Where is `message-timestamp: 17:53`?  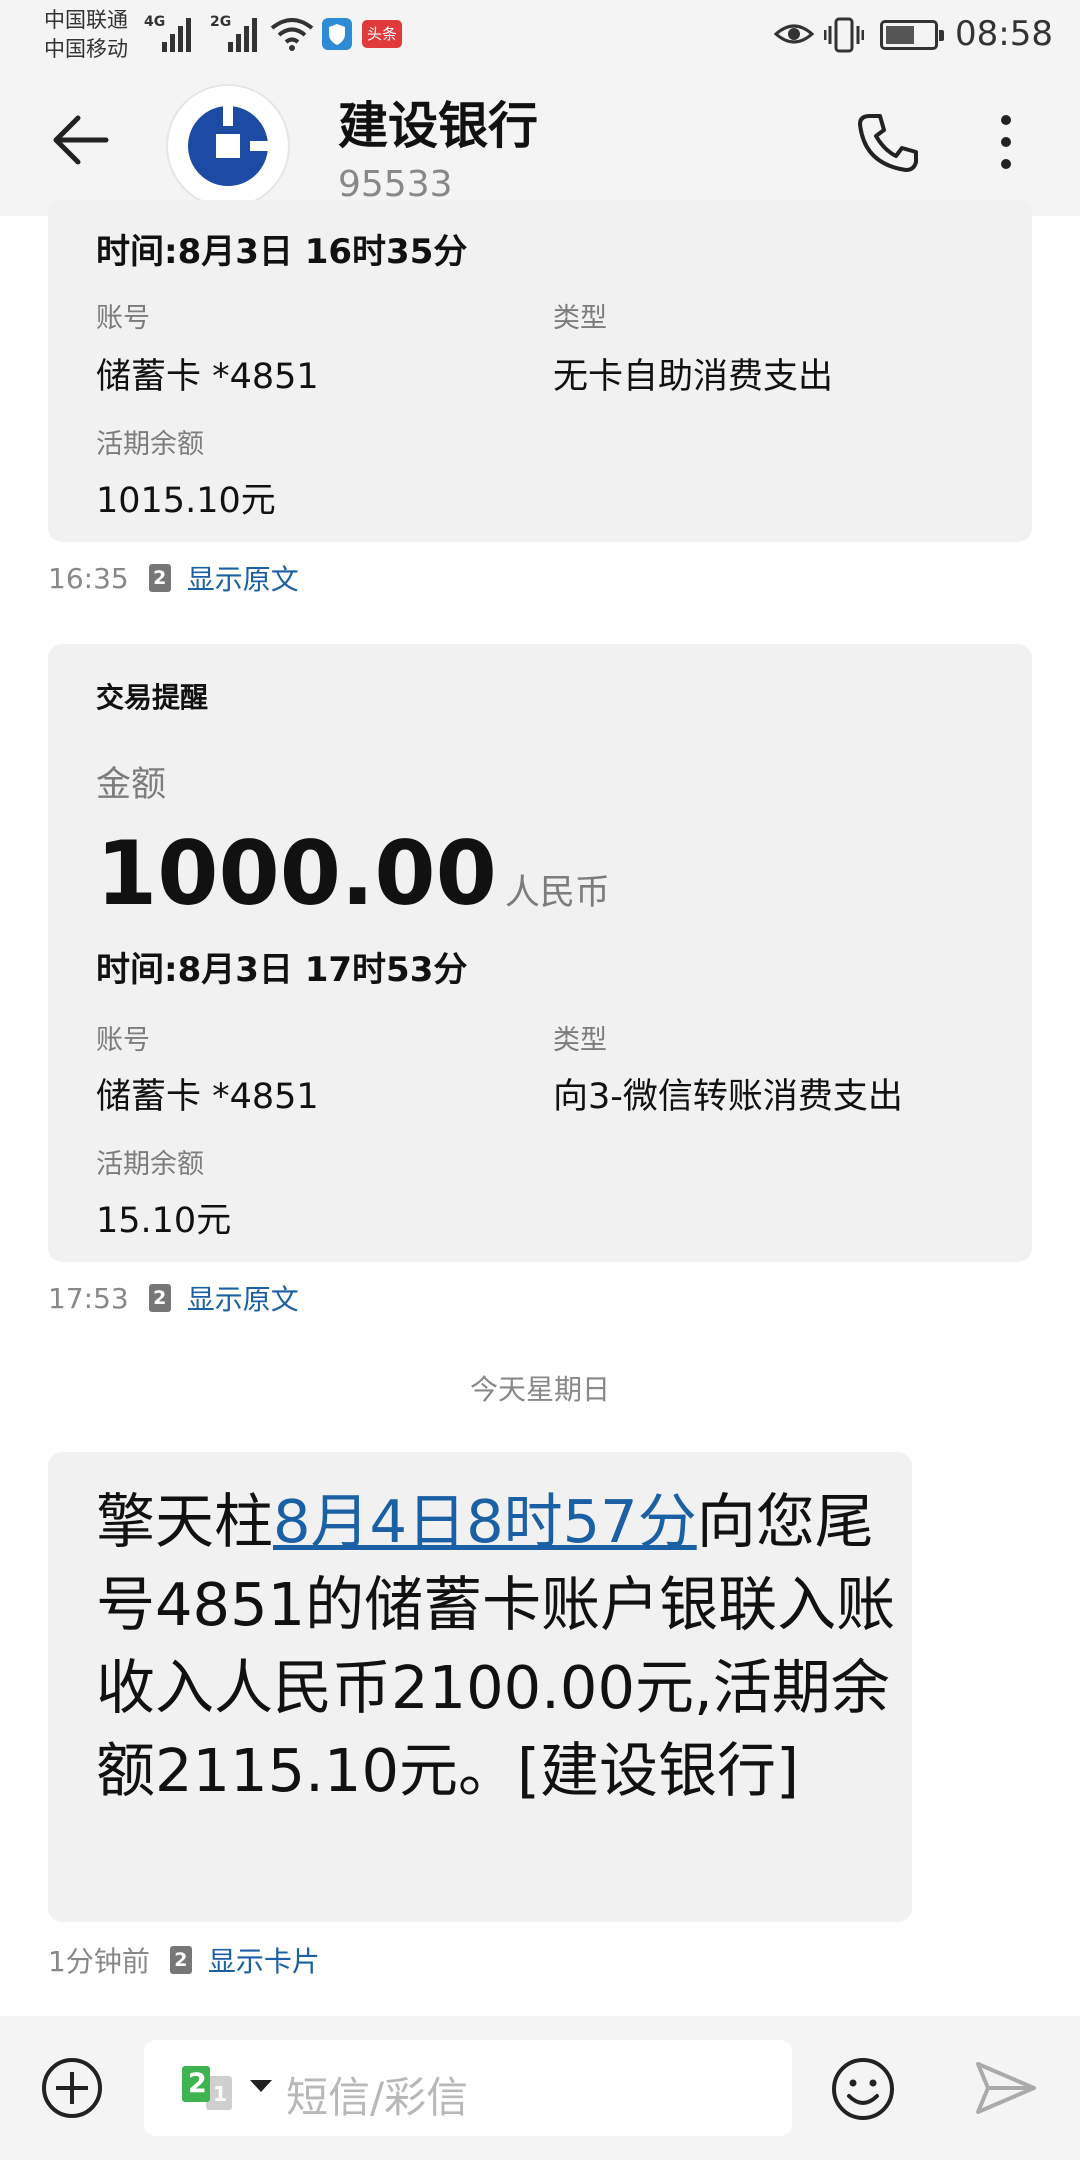 message-timestamp: 17:53 is located at coordinates (88, 1298).